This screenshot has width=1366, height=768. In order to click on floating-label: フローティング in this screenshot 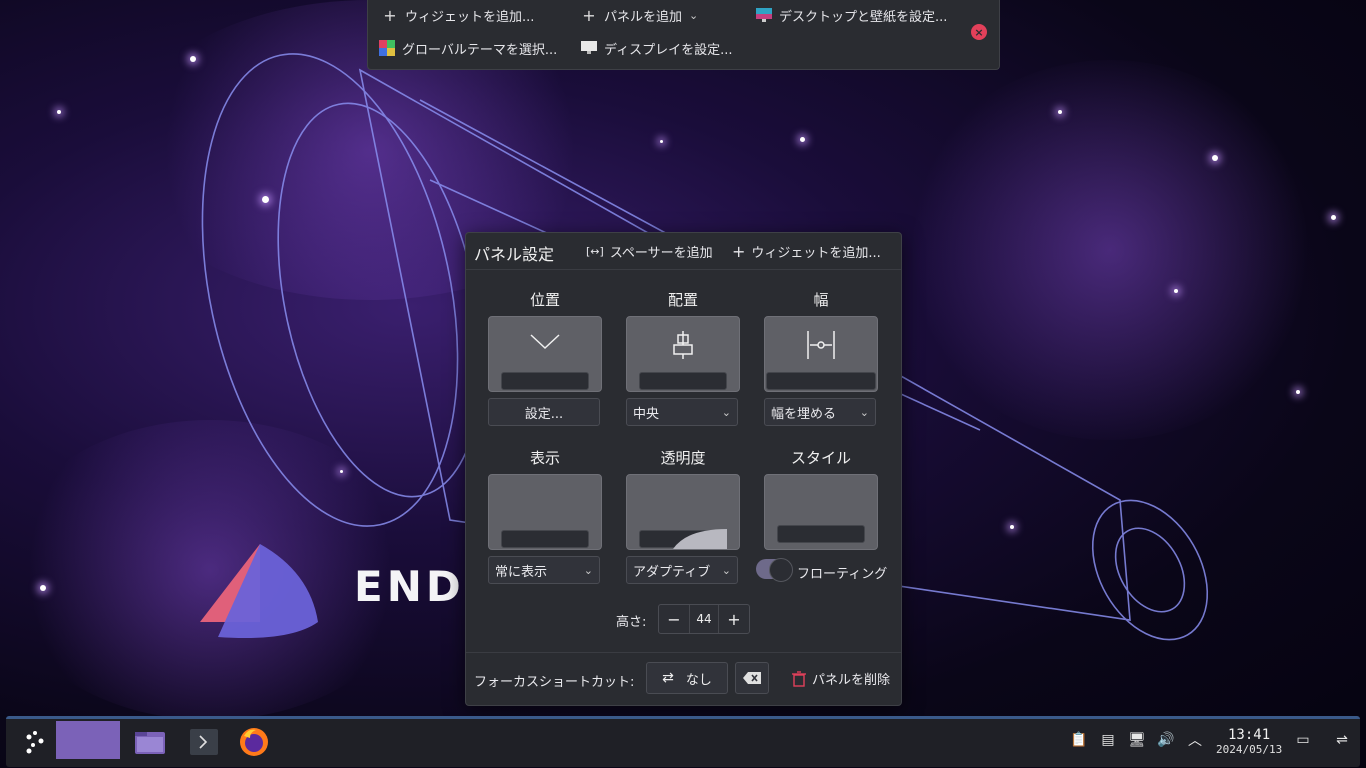, I will do `click(842, 574)`.